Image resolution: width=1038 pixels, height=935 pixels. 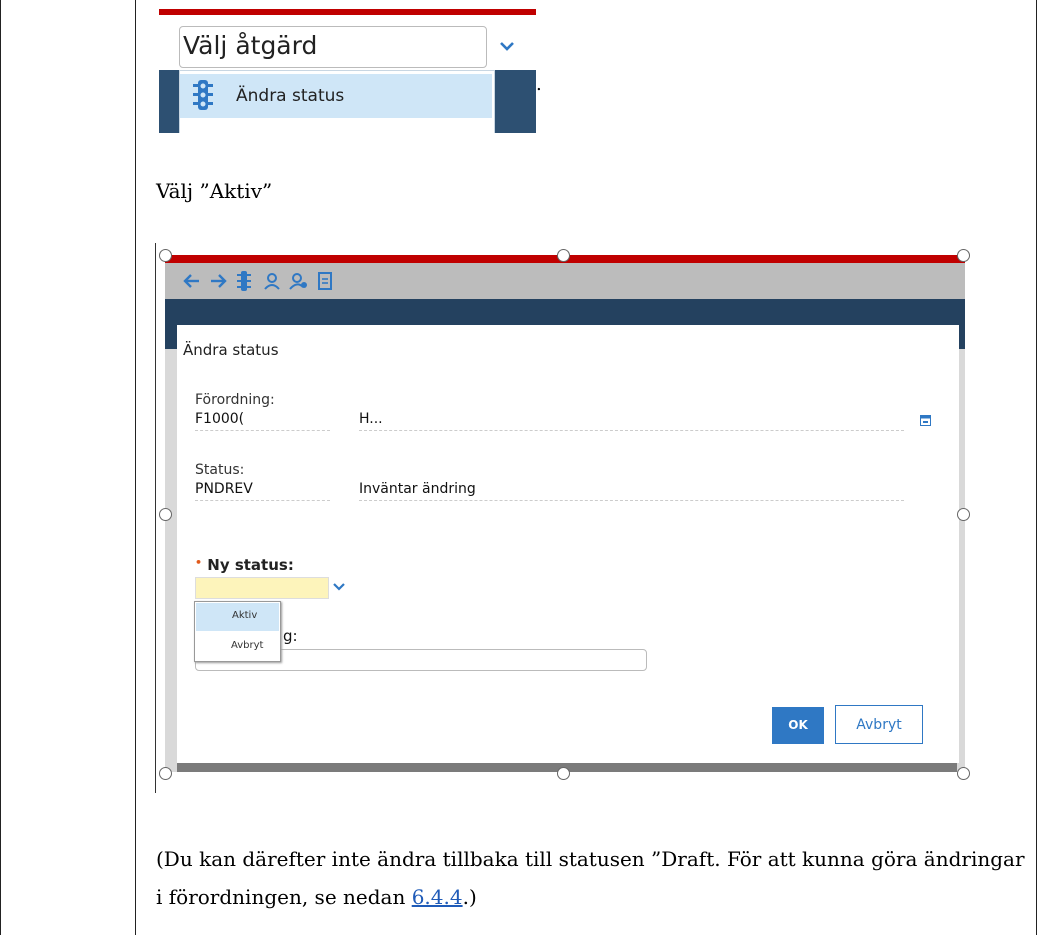 I want to click on required-marker: •, so click(x=199, y=562).